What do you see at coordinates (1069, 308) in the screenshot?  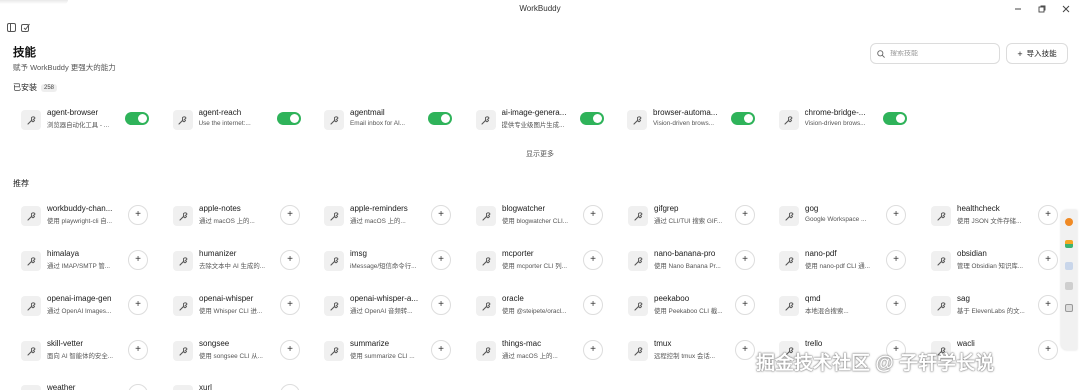 I see `edit-icon` at bounding box center [1069, 308].